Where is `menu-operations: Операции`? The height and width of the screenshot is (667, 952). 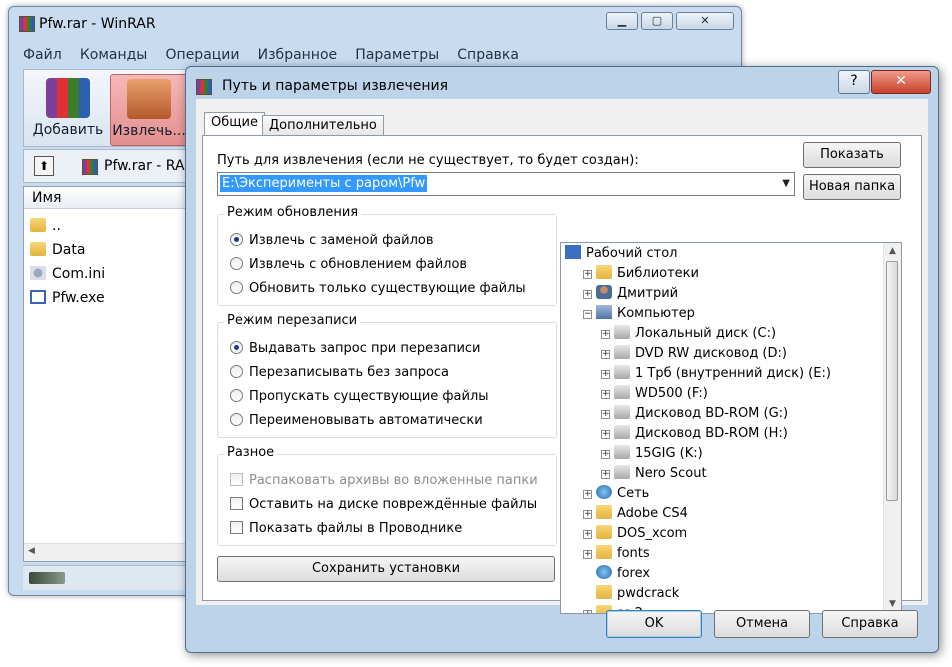
menu-operations: Операции is located at coordinates (203, 55).